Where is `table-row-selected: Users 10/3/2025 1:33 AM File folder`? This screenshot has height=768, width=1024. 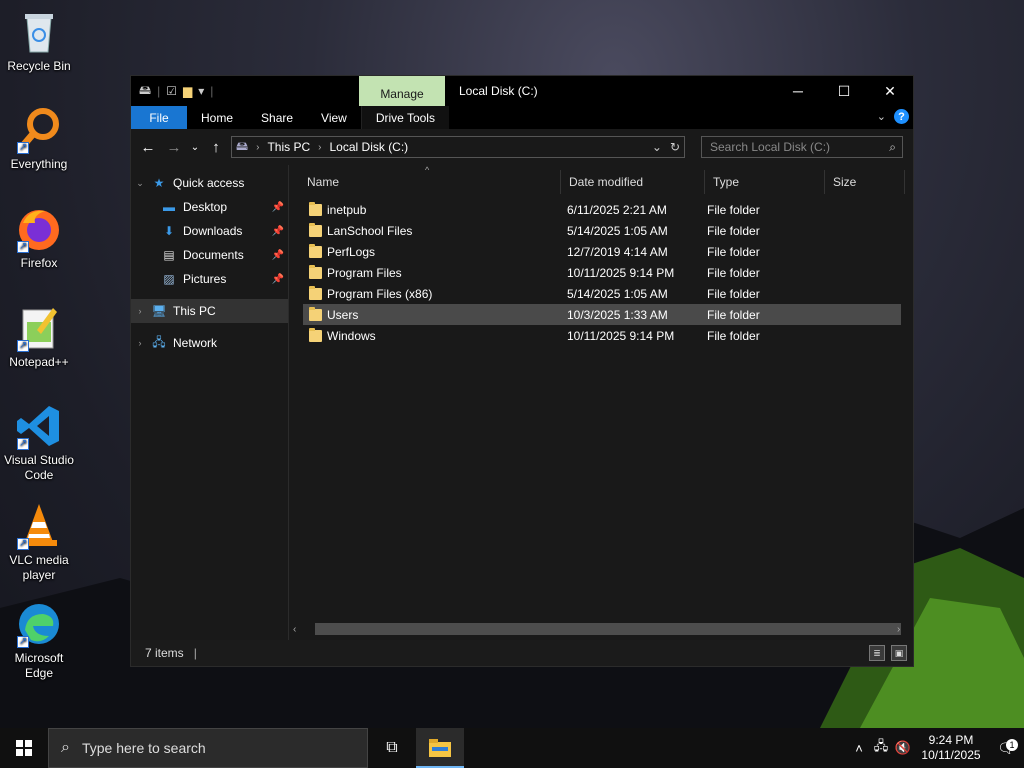 table-row-selected: Users 10/3/2025 1:33 AM File folder is located at coordinates (602, 314).